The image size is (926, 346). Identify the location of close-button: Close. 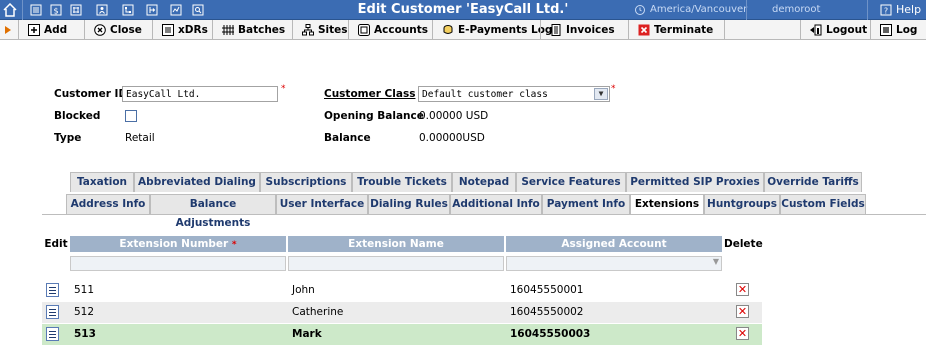
(115, 30).